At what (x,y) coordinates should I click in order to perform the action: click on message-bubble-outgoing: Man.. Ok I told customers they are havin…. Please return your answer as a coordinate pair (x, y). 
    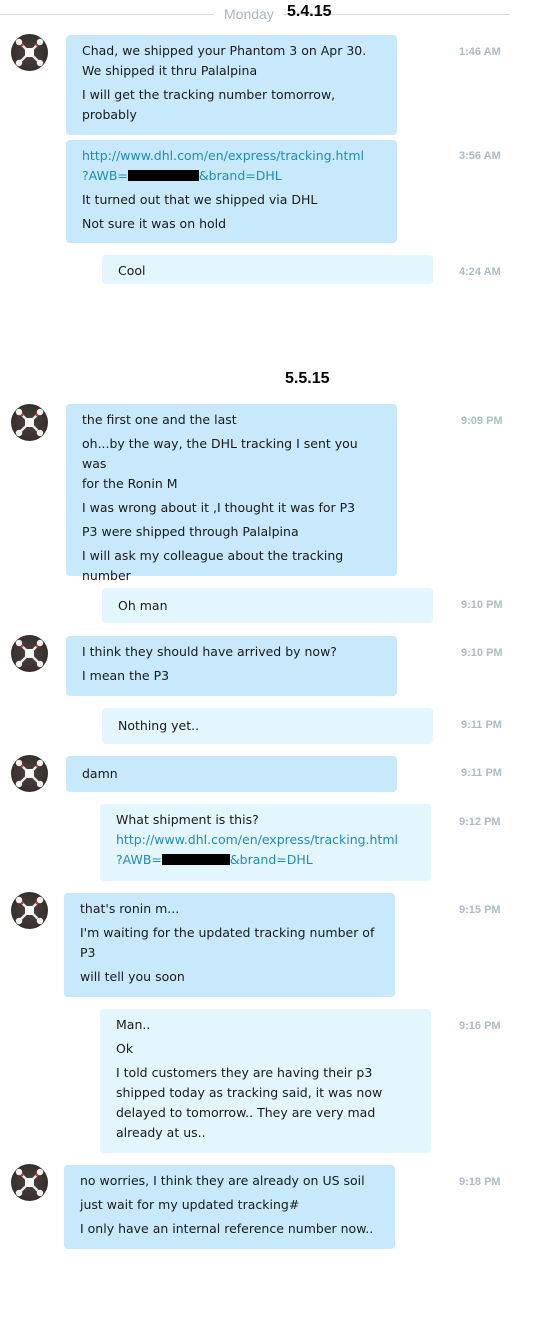
    Looking at the image, I should click on (265, 1081).